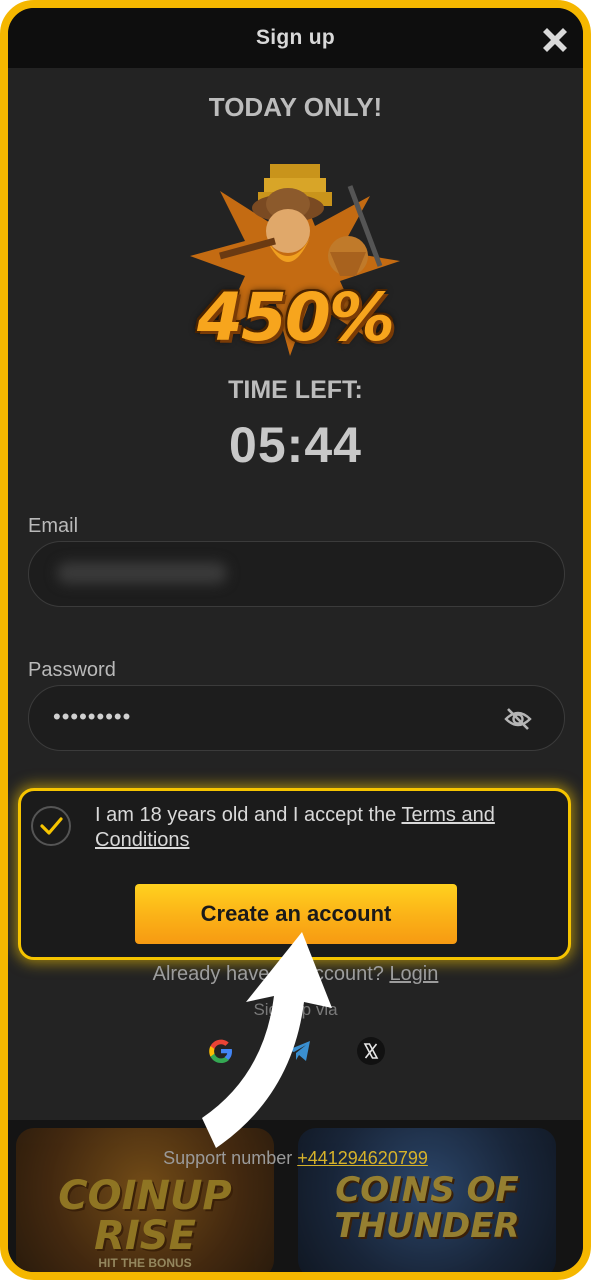 This screenshot has height=1280, width=591. I want to click on login-link: Login, so click(413, 974).